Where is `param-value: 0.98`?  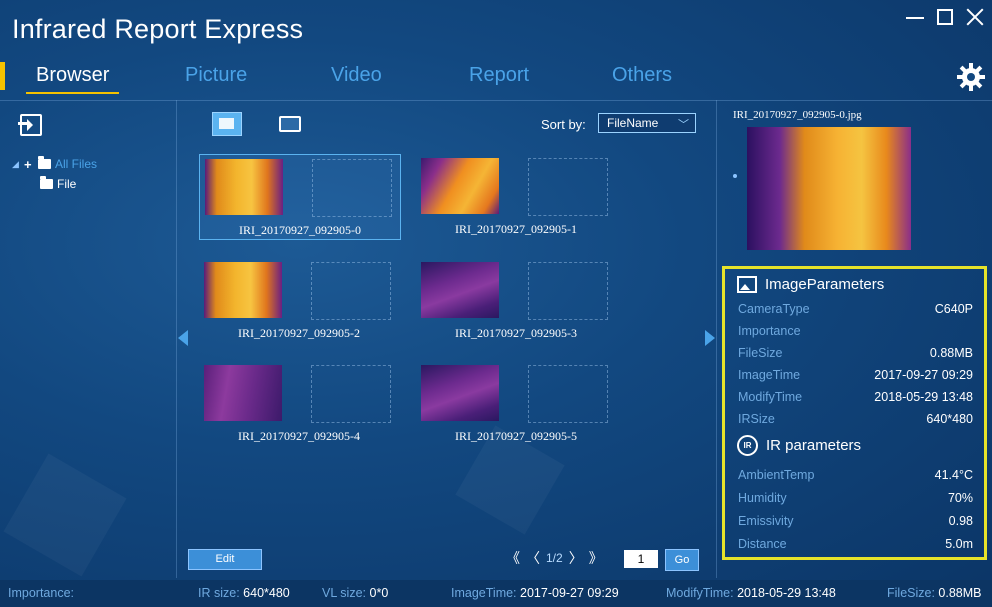 param-value: 0.98 is located at coordinates (960, 521).